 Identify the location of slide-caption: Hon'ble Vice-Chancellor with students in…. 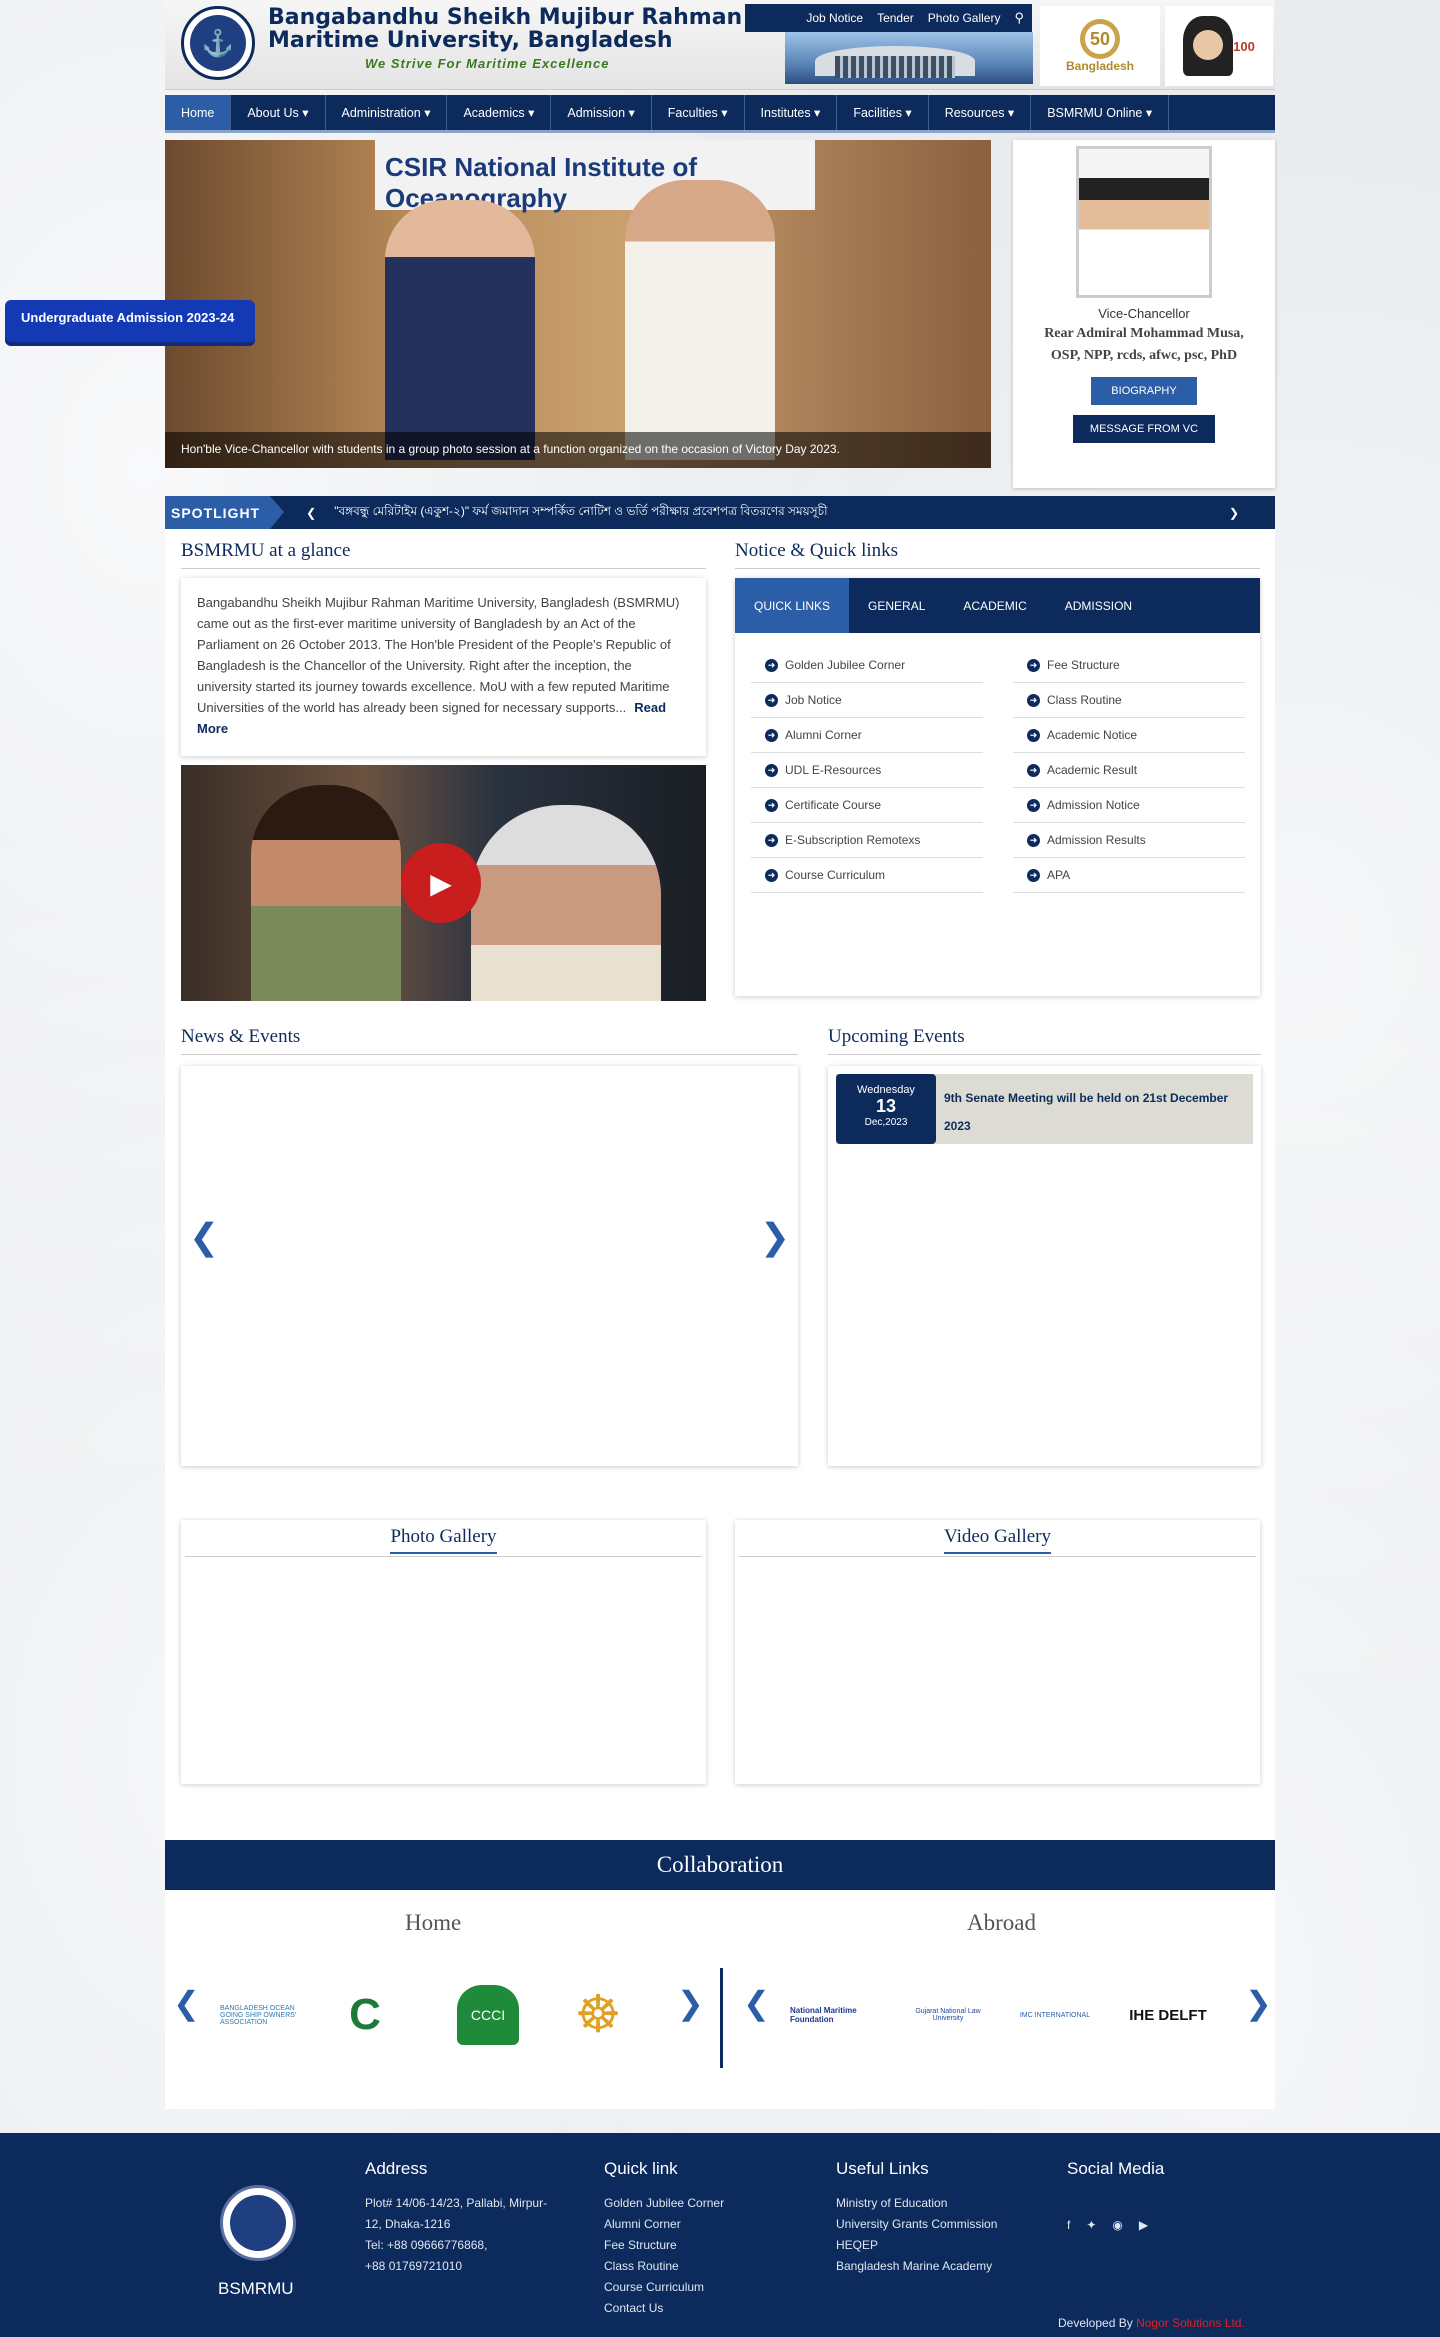
(578, 450).